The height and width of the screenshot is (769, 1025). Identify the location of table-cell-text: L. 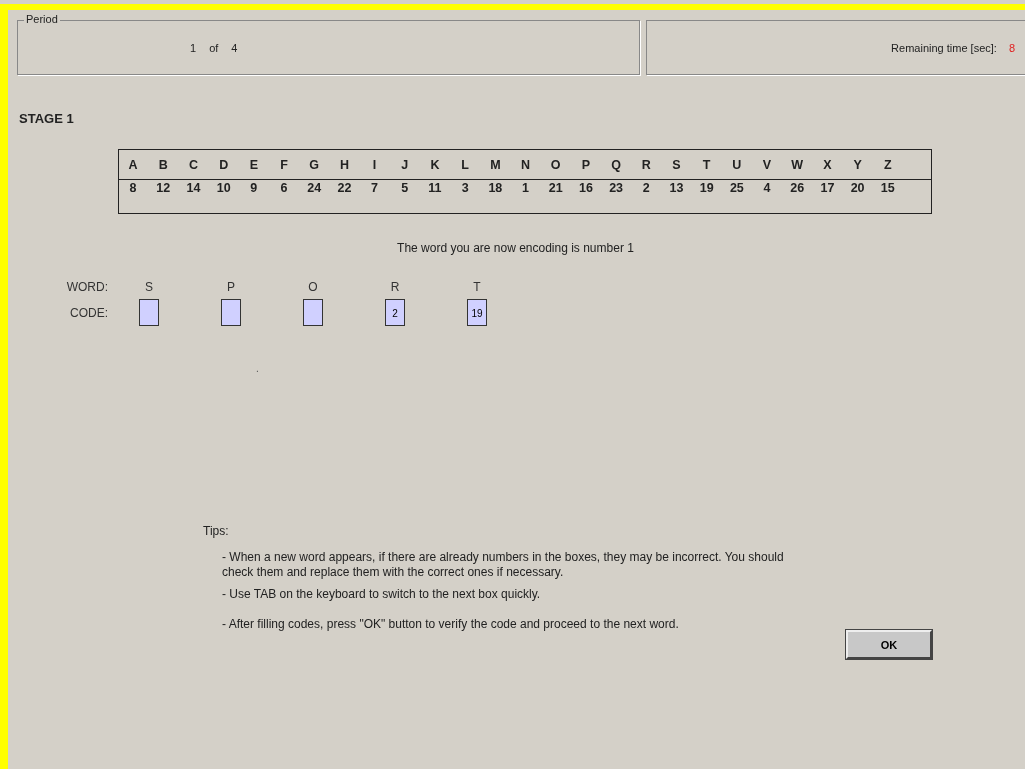
(465, 164).